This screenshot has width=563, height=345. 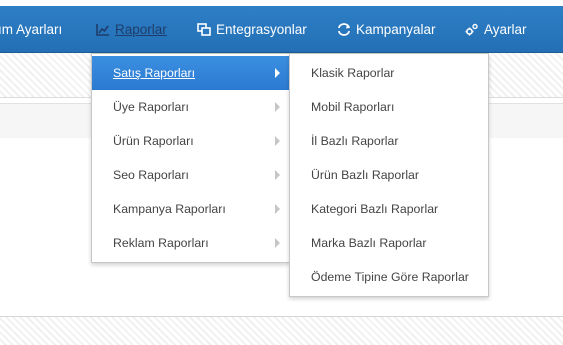 I want to click on submenu-item-payment-type-reports: Ödeme Tipine Göre Raporlar, so click(x=389, y=277).